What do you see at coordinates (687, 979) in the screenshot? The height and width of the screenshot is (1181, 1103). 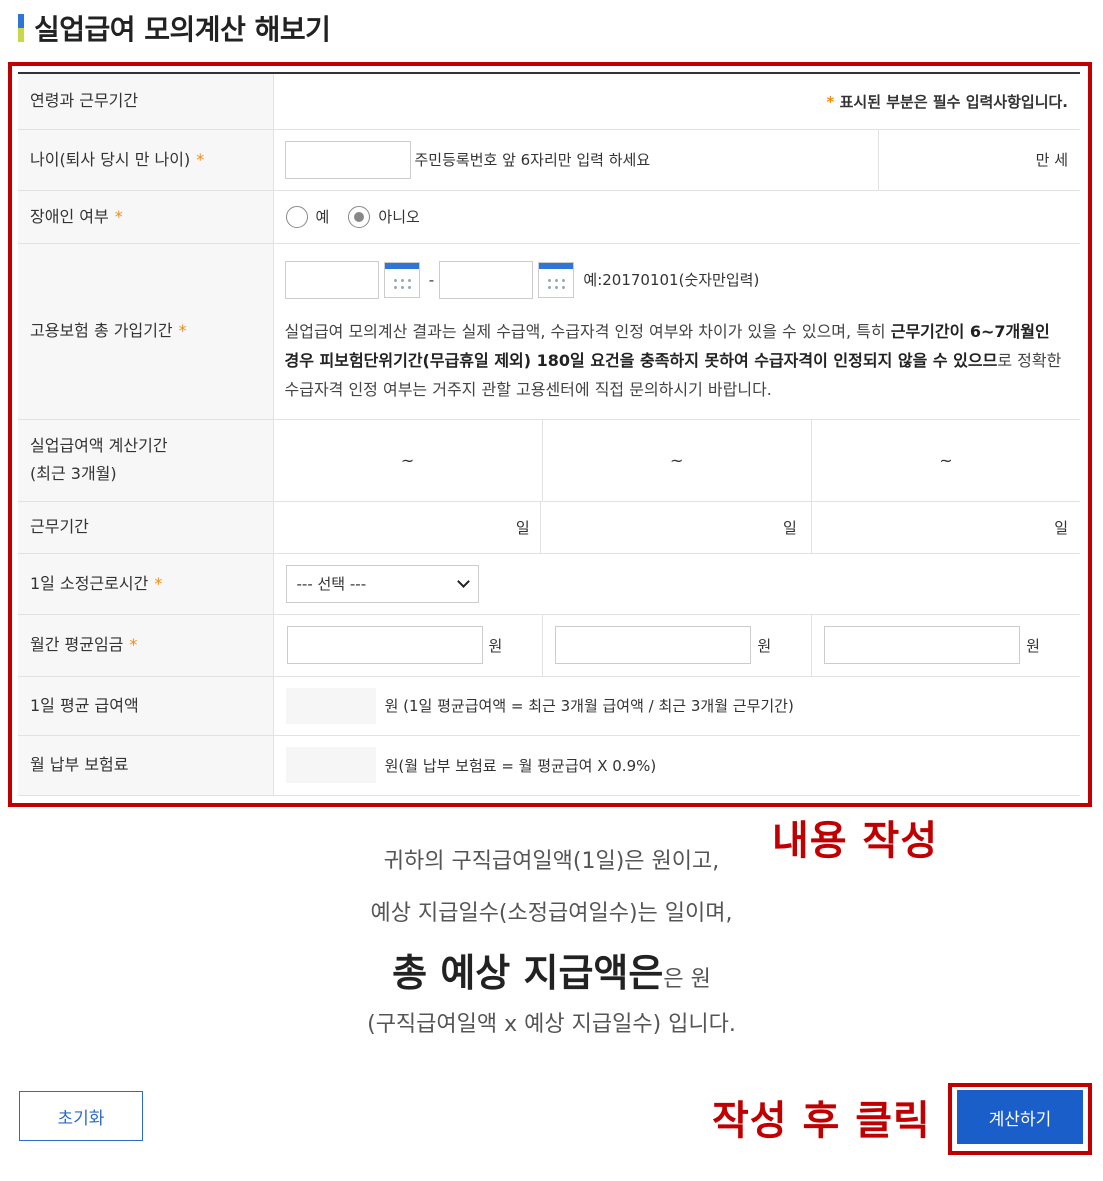 I see `result-total-suffix: 은 원` at bounding box center [687, 979].